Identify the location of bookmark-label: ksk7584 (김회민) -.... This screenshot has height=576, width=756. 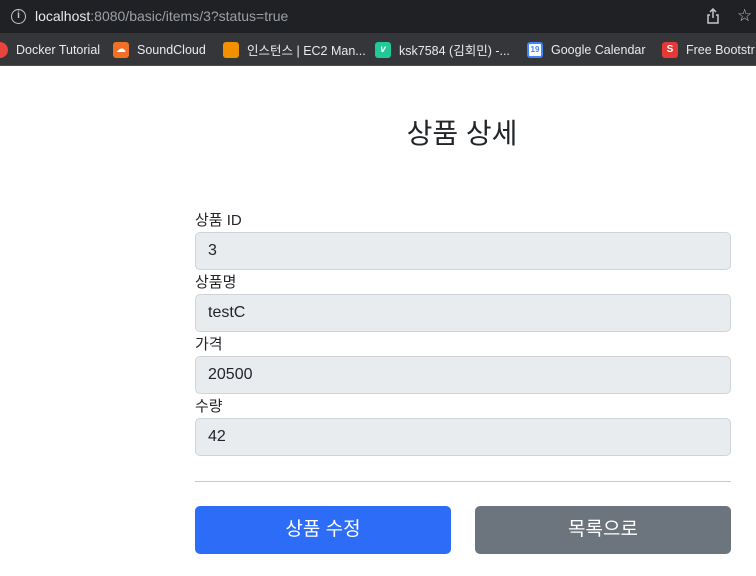
(454, 51).